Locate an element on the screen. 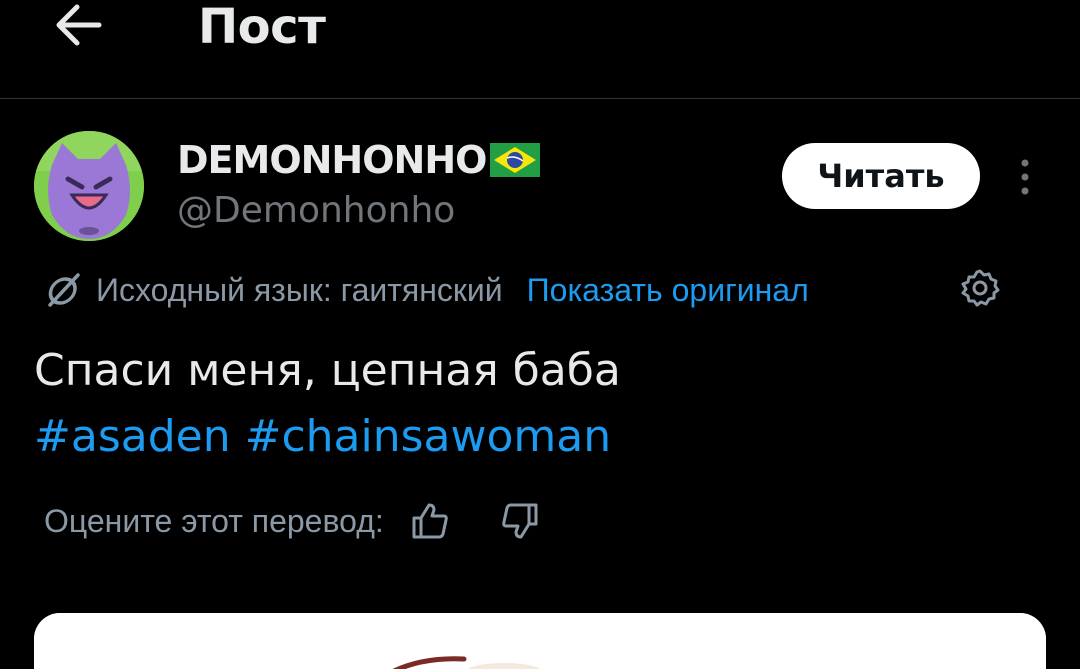 Image resolution: width=1080 pixels, height=669 pixels. thumbs-down-button is located at coordinates (520, 521).